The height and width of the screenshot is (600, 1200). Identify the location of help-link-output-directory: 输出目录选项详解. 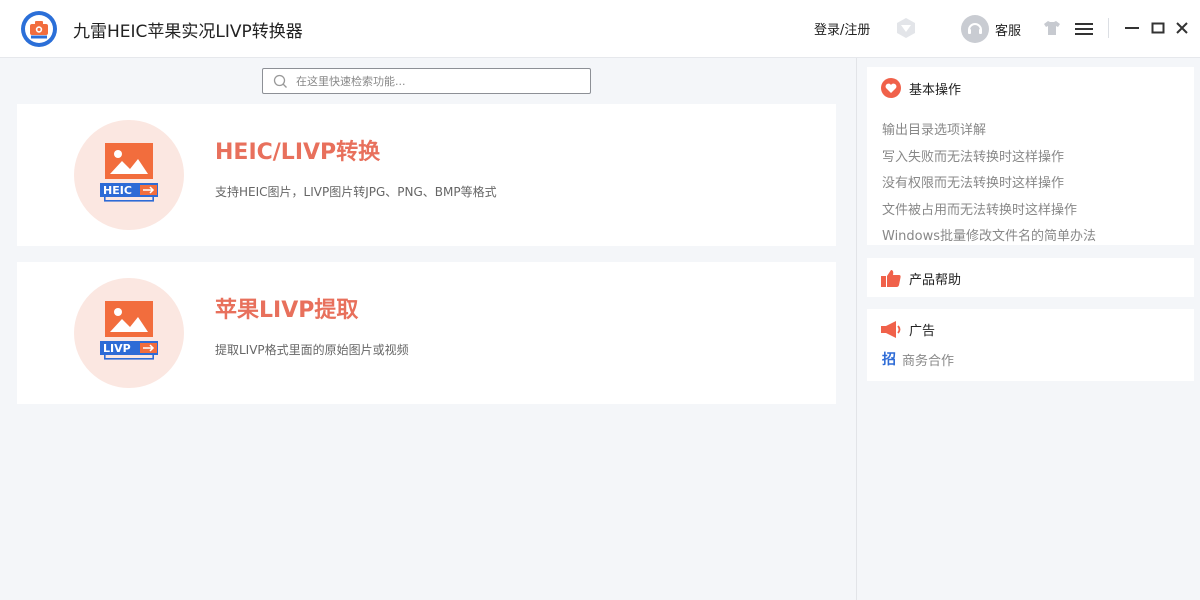
(989, 131).